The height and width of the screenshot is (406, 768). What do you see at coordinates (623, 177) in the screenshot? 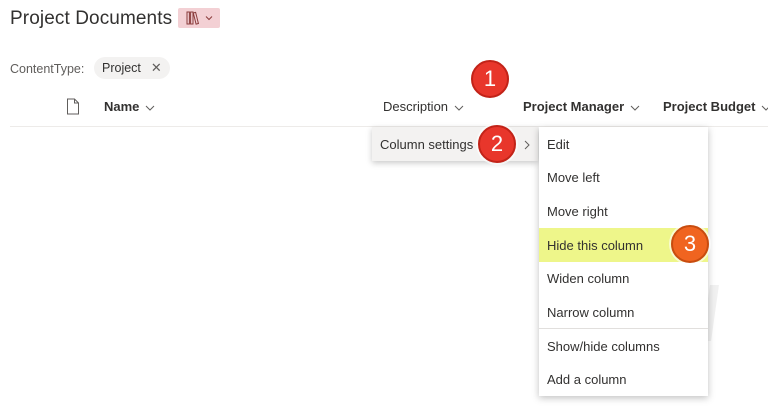
I see `menu-item-move-left: Move left` at bounding box center [623, 177].